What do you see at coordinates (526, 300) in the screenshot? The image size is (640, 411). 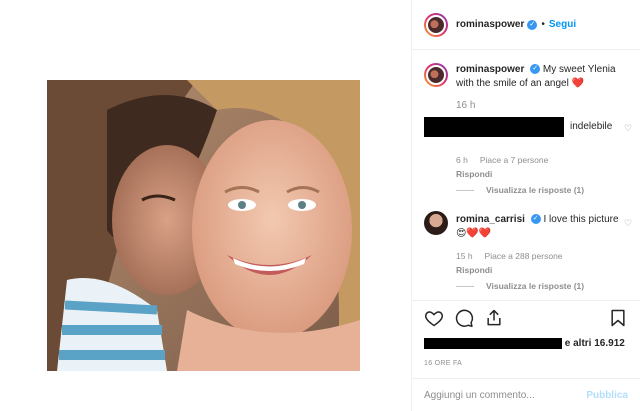 I see `divider` at bounding box center [526, 300].